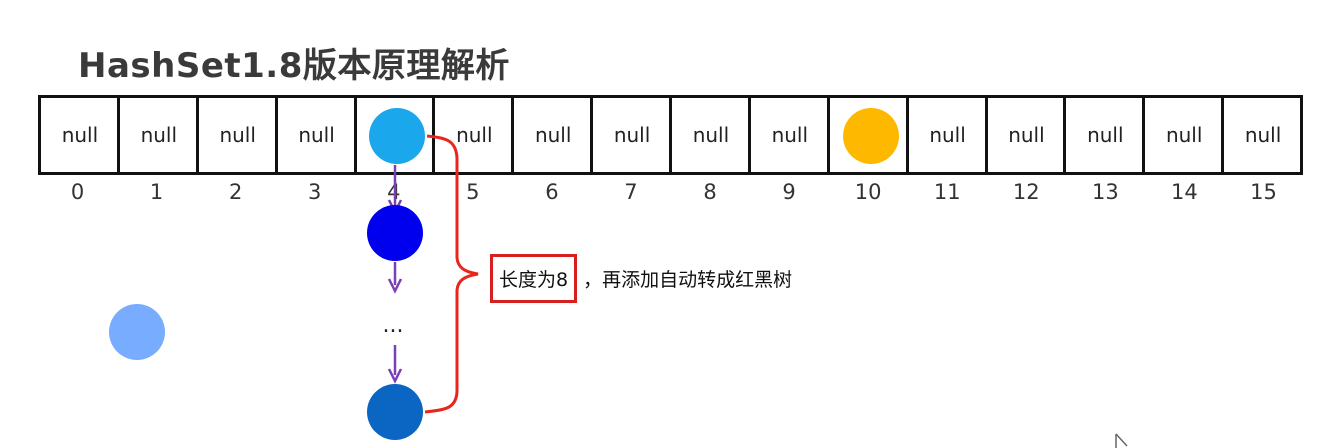 The width and height of the screenshot is (1324, 448). Describe the element at coordinates (871, 136) in the screenshot. I see `bucket-10-node` at that location.